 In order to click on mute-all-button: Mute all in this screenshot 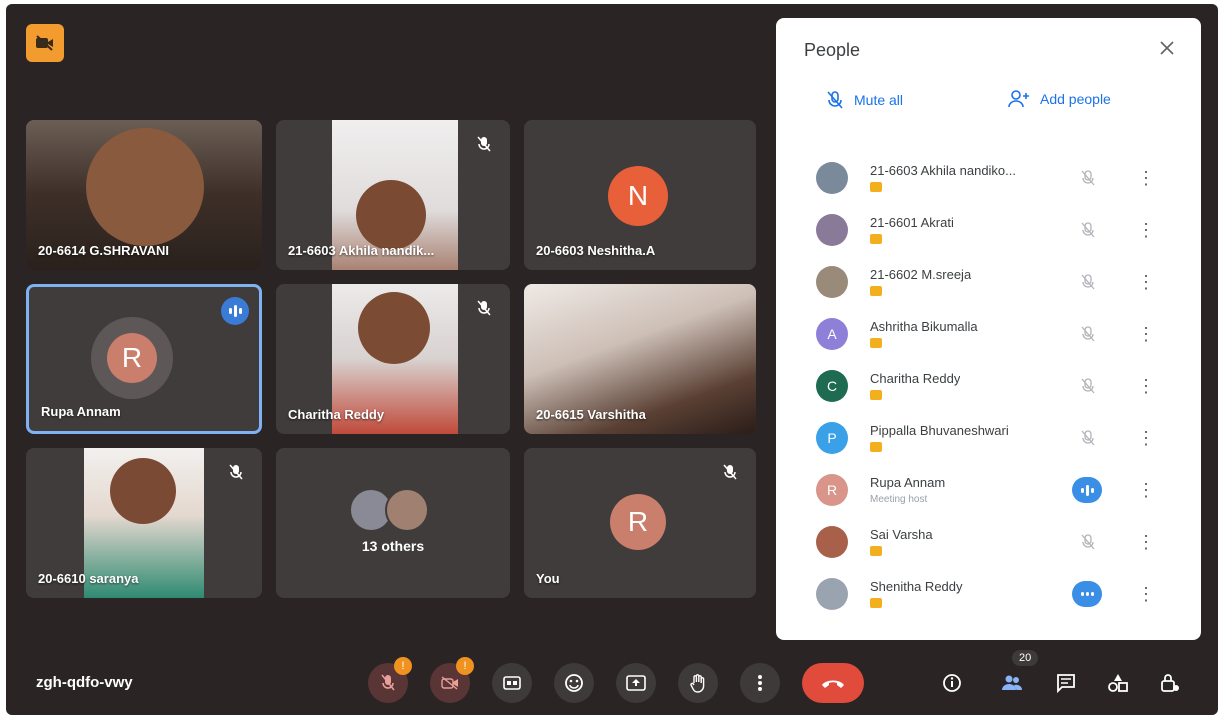, I will do `click(864, 100)`.